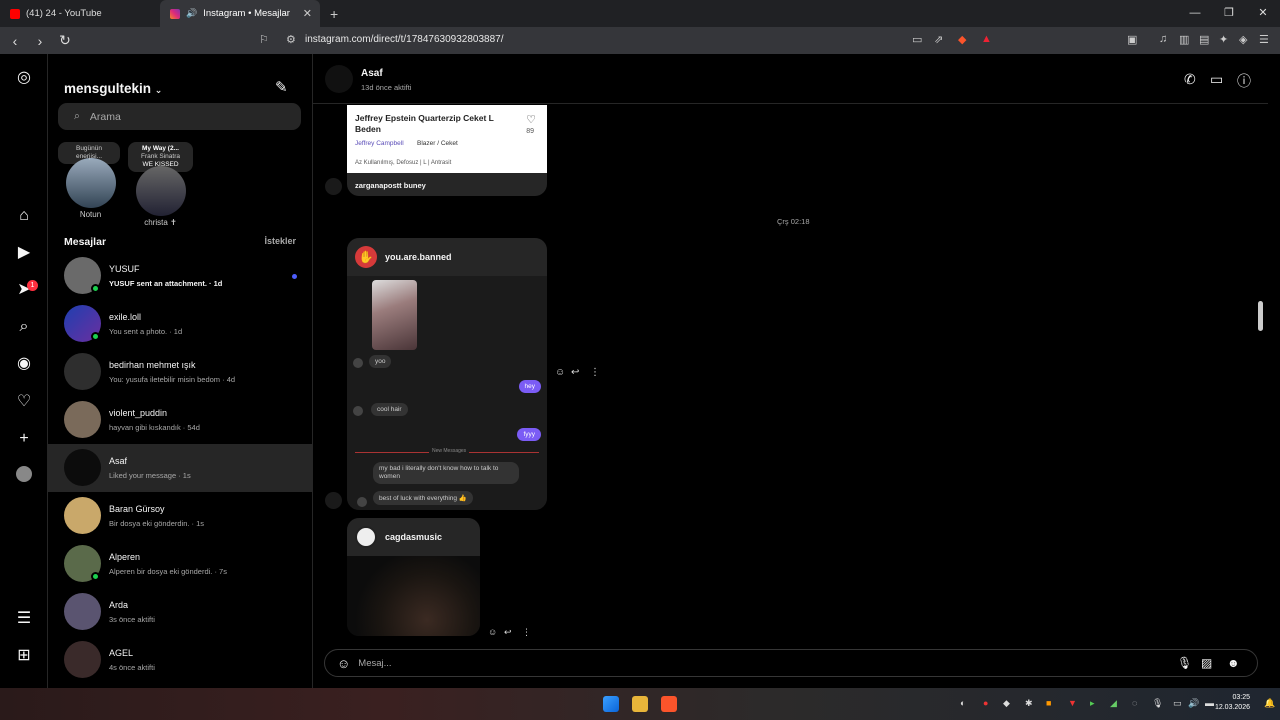  What do you see at coordinates (180, 276) in the screenshot?
I see `conversation-item: YUSUF YUSUF sent an attachment. · 1d` at bounding box center [180, 276].